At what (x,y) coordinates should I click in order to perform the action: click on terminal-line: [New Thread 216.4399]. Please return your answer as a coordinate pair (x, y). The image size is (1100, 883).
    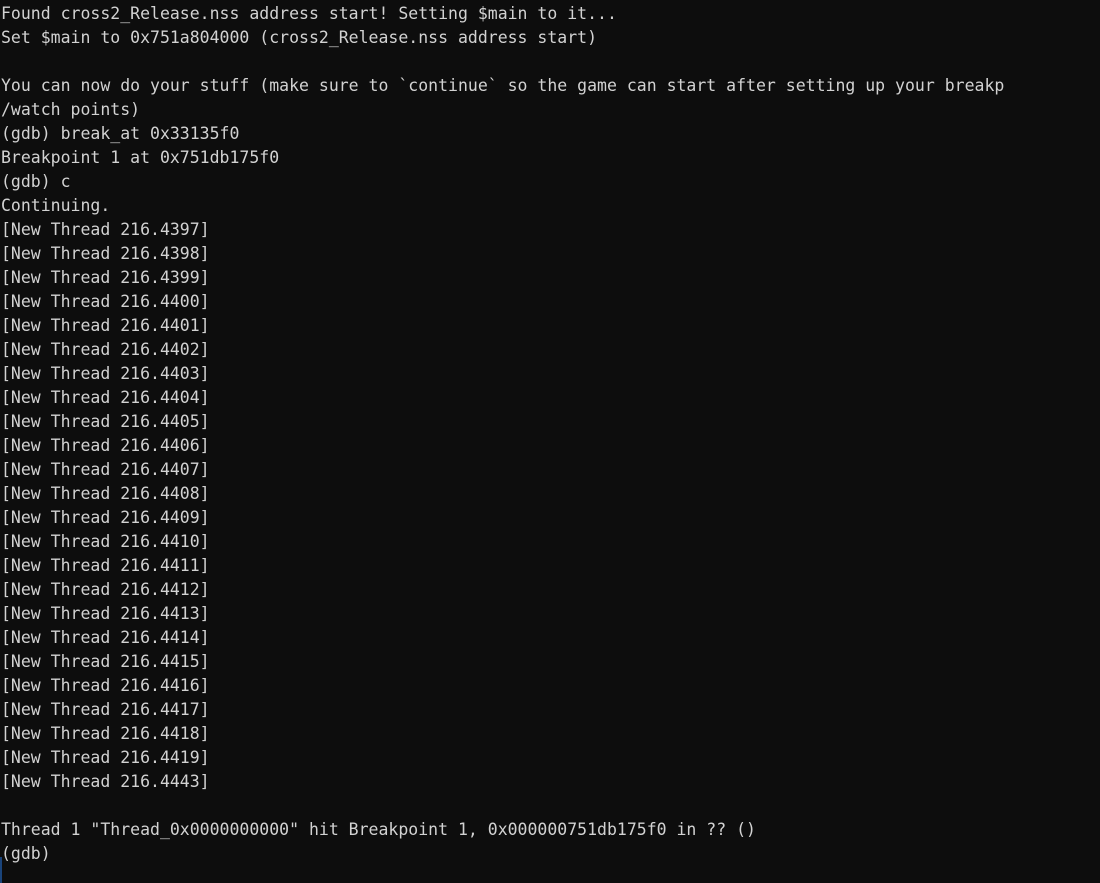
    Looking at the image, I should click on (105, 277).